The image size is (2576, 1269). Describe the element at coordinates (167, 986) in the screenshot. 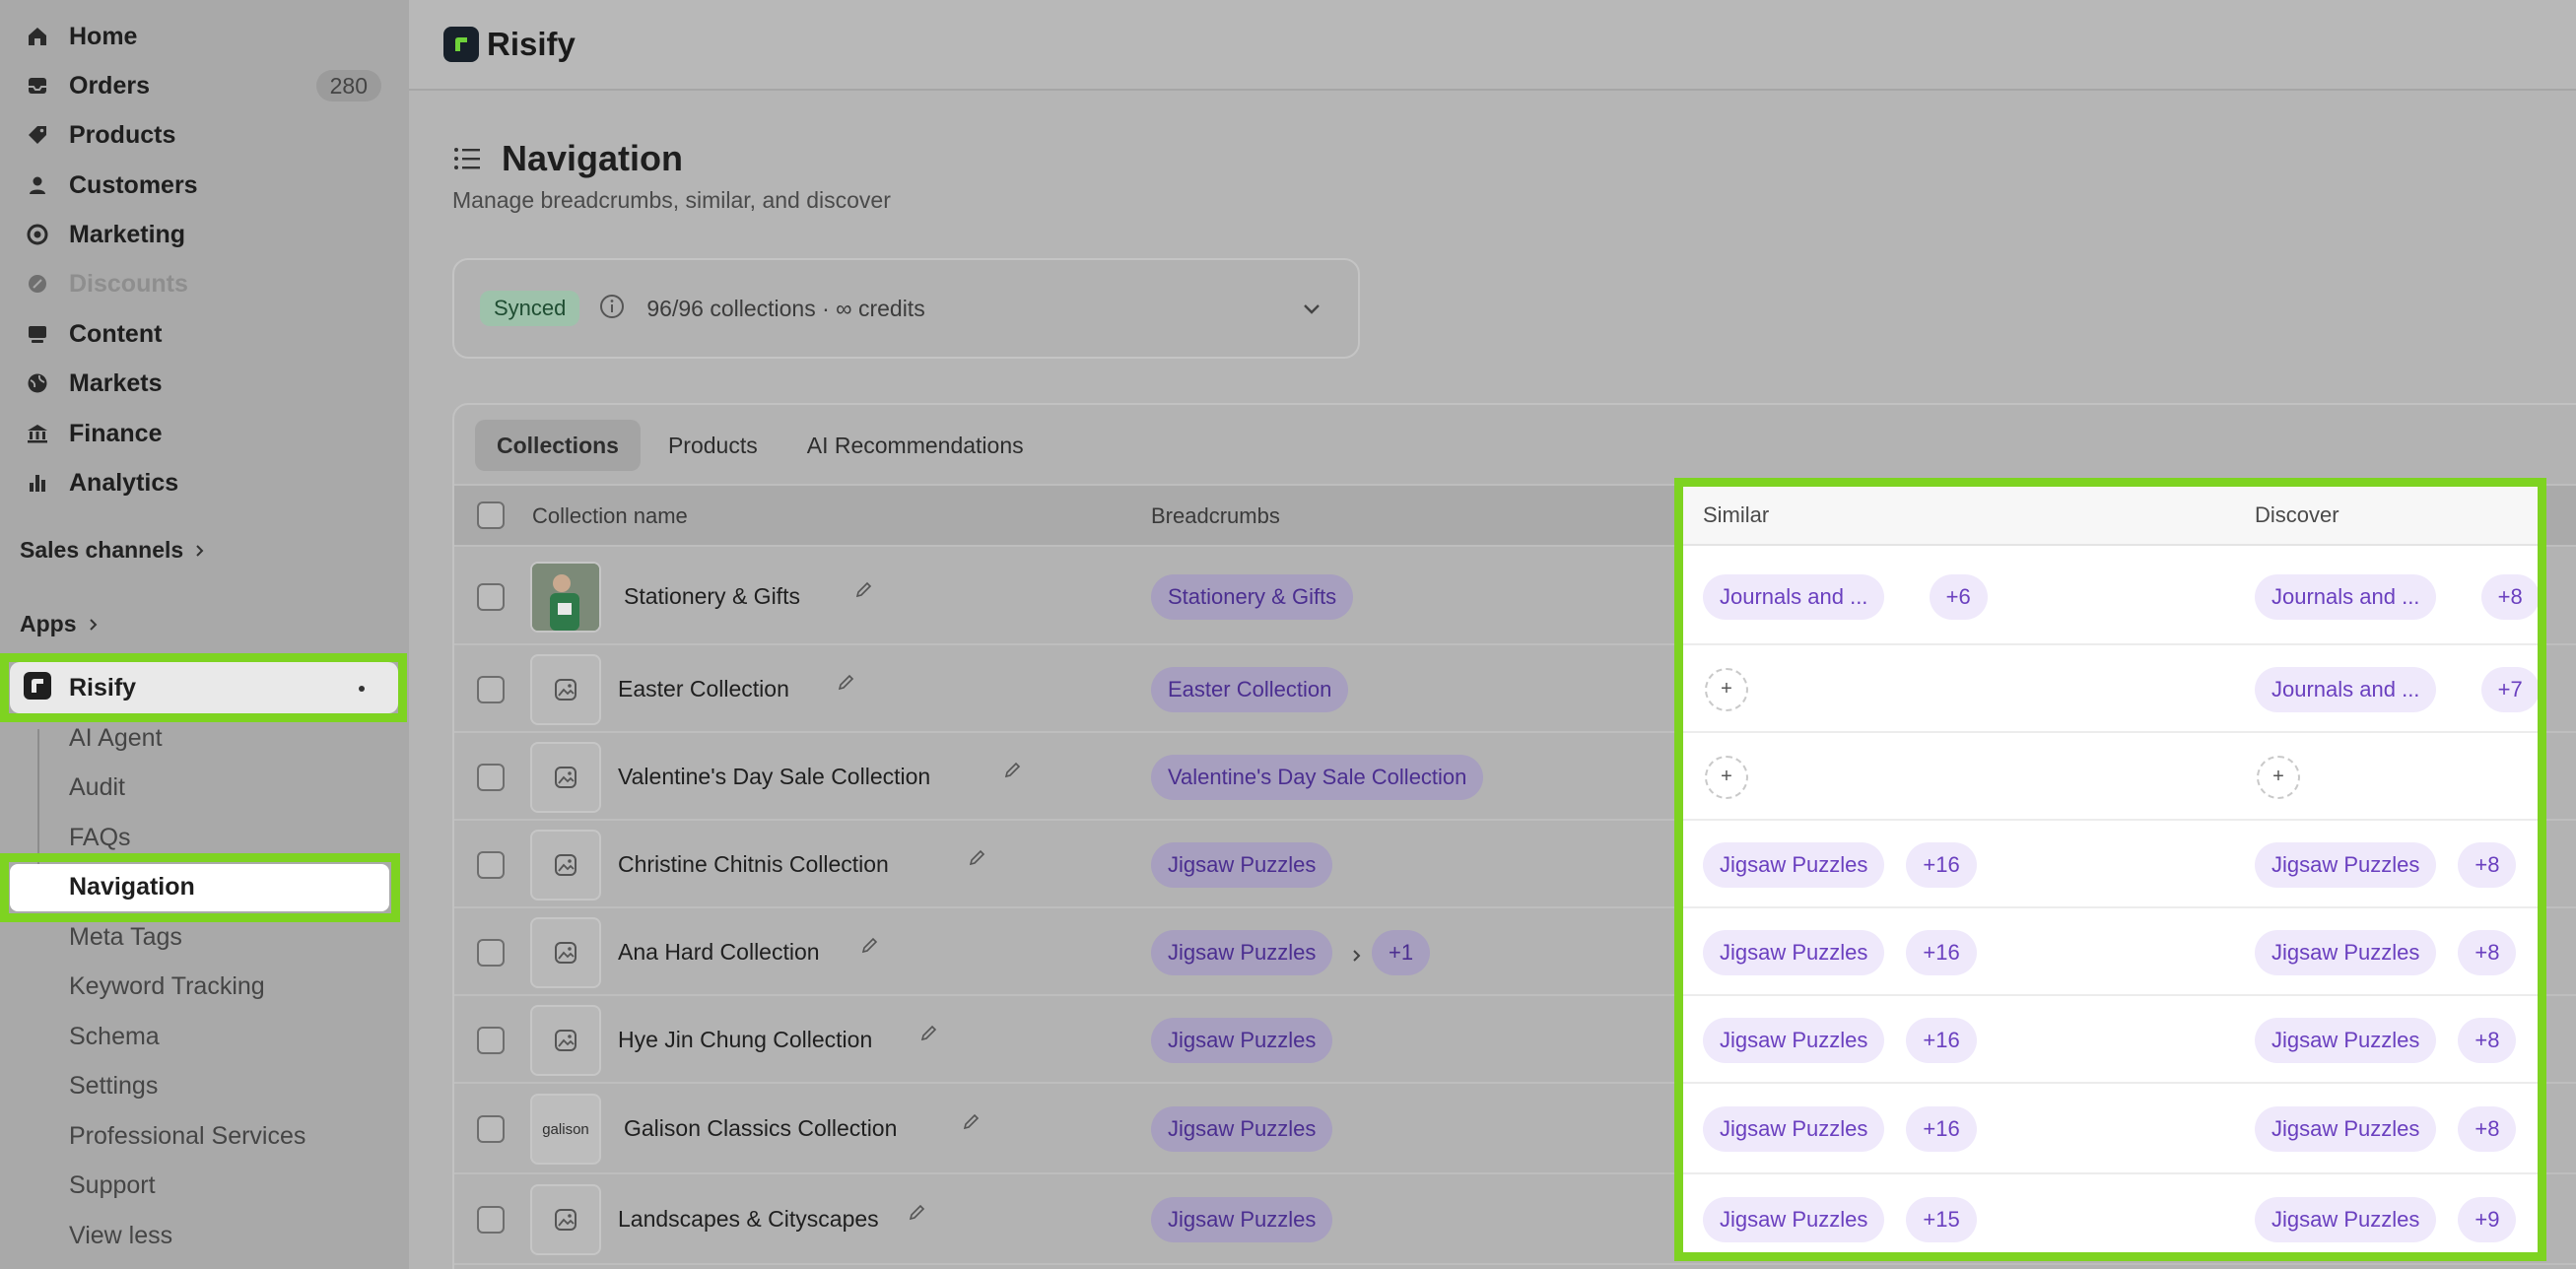

I see `sub-item-keyword-tracking: Keyword Tracking` at that location.